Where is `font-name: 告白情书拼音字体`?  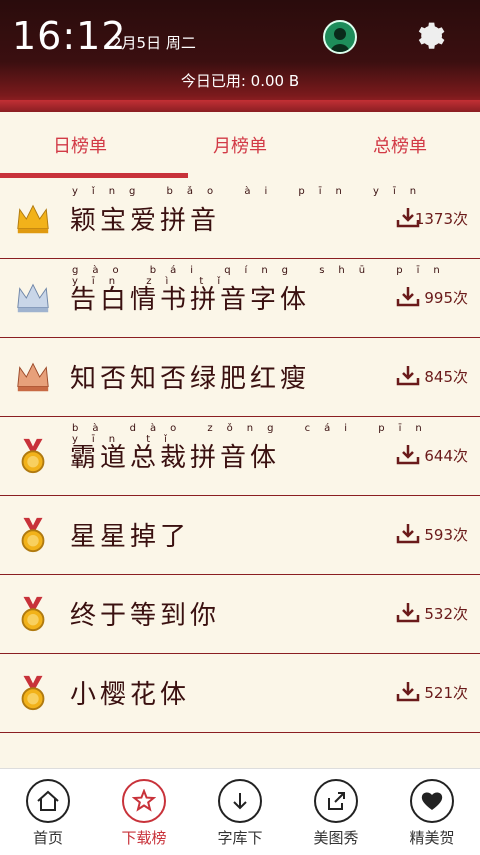 font-name: 告白情书拼音字体 is located at coordinates (190, 300).